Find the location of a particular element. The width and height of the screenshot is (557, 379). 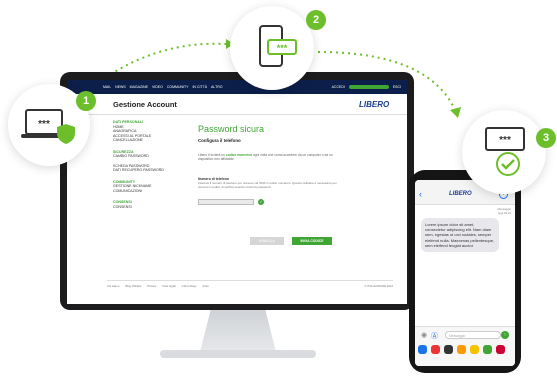

camera-icon: ◉ is located at coordinates (424, 335).